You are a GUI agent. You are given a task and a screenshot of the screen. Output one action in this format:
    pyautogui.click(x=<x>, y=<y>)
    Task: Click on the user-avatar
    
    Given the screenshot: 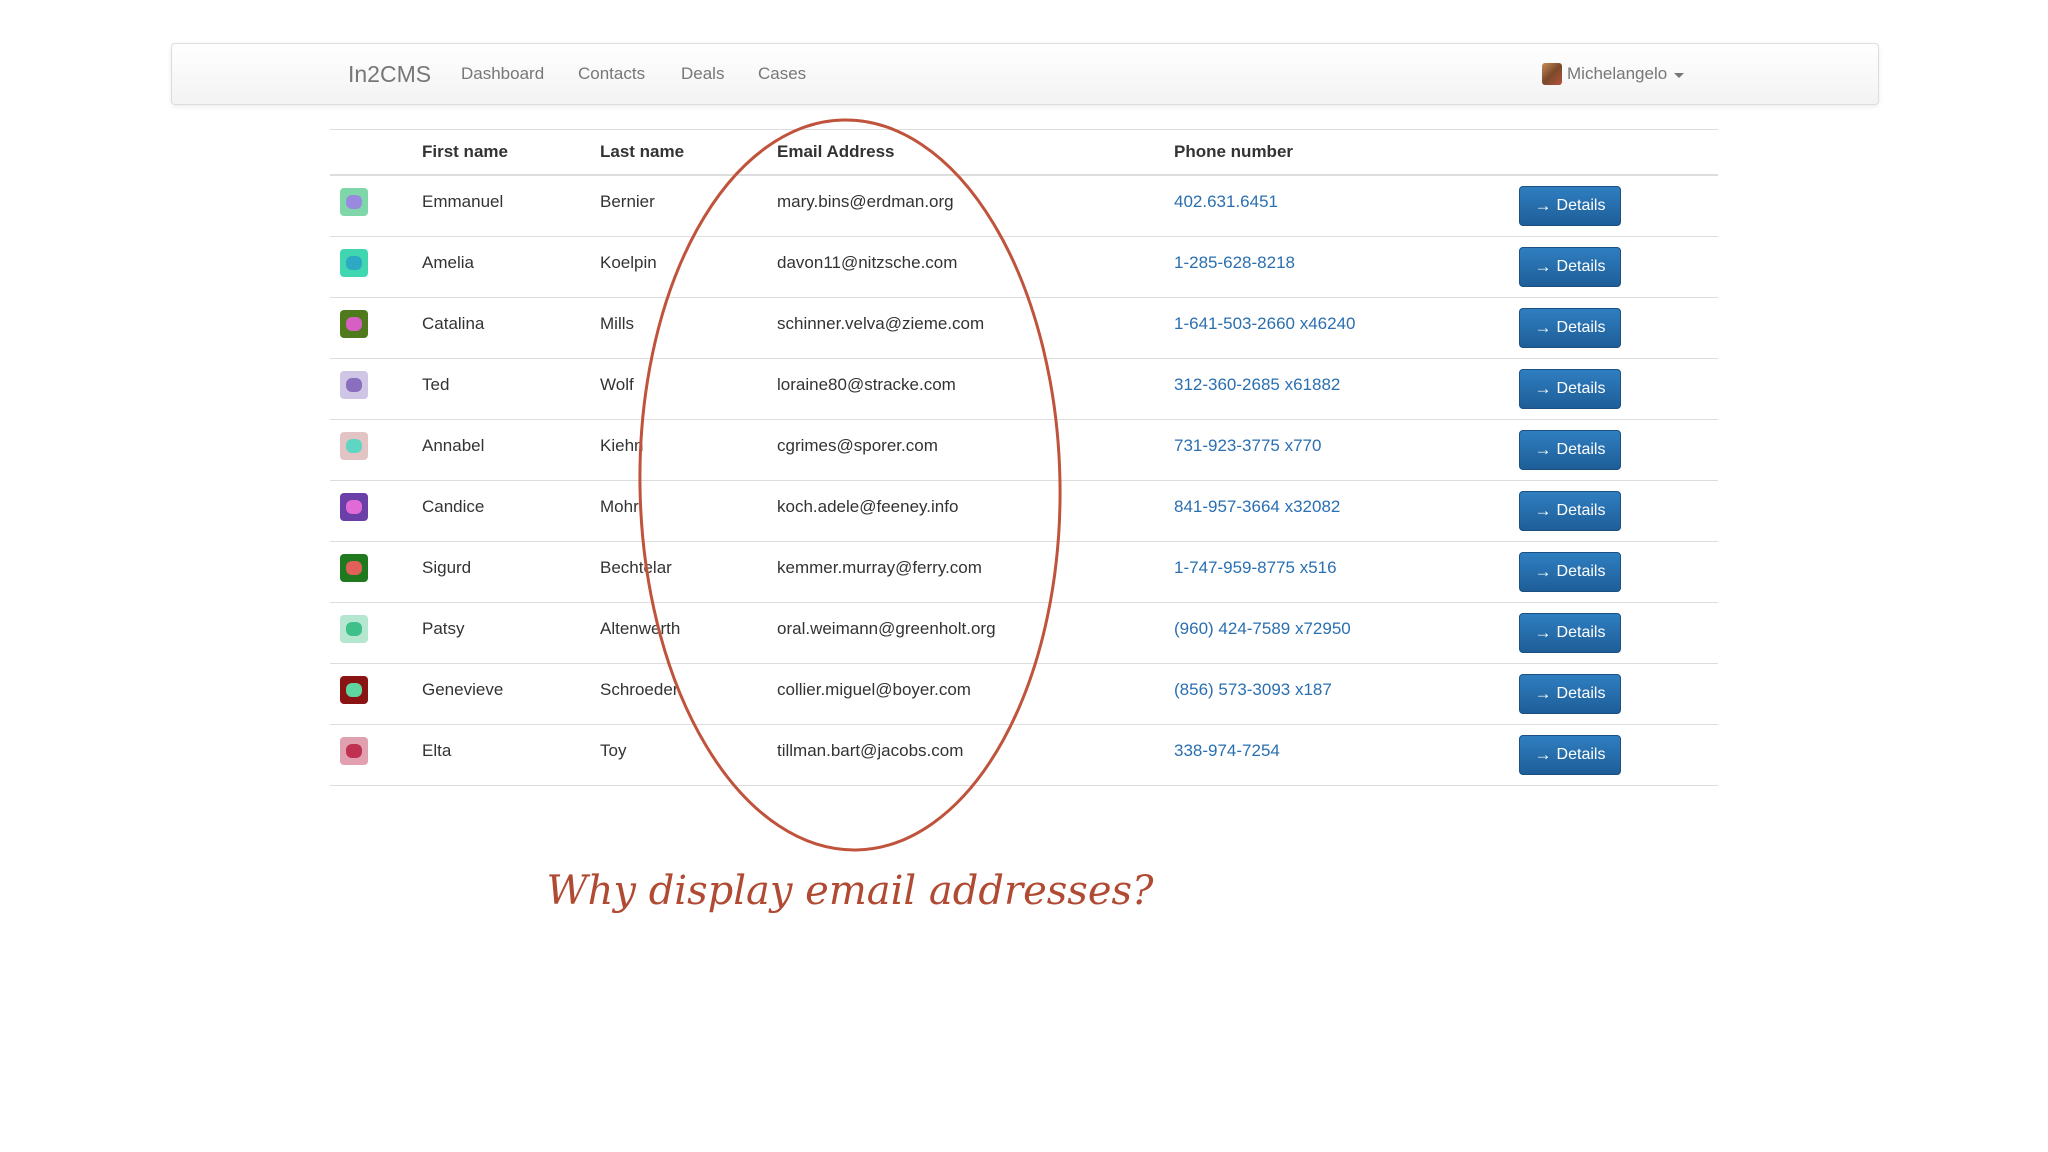 What is the action you would take?
    pyautogui.click(x=1552, y=74)
    